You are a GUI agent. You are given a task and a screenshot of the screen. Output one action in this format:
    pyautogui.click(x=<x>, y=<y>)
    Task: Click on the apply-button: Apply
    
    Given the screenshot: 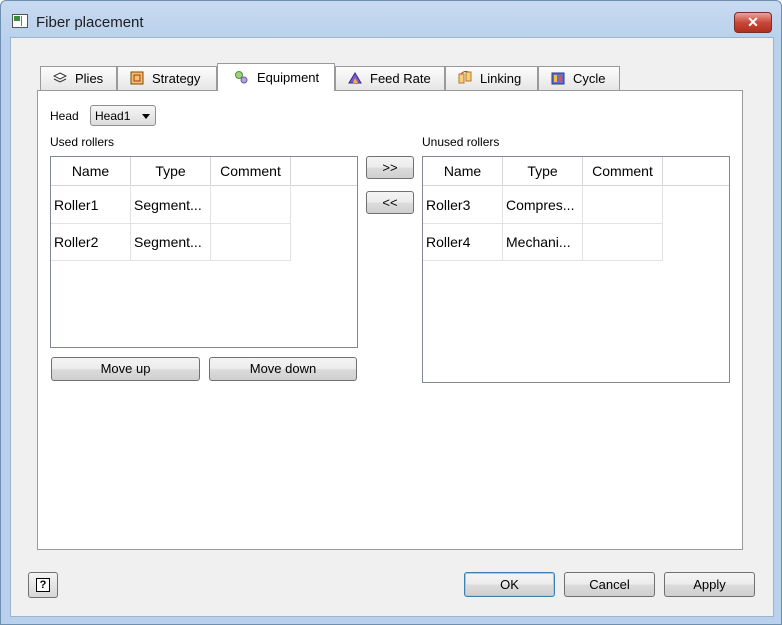 What is the action you would take?
    pyautogui.click(x=709, y=584)
    